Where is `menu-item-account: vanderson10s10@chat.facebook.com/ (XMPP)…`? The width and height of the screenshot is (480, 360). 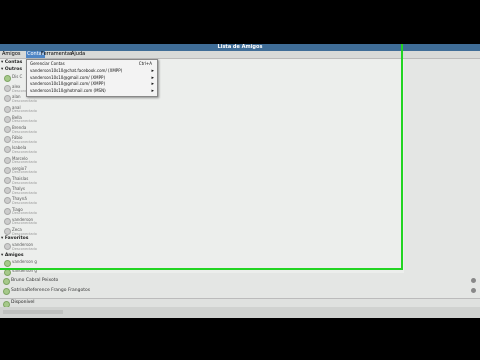
menu-item-account: vanderson10s10@chat.facebook.com/ (XMPP)… is located at coordinates (92, 71).